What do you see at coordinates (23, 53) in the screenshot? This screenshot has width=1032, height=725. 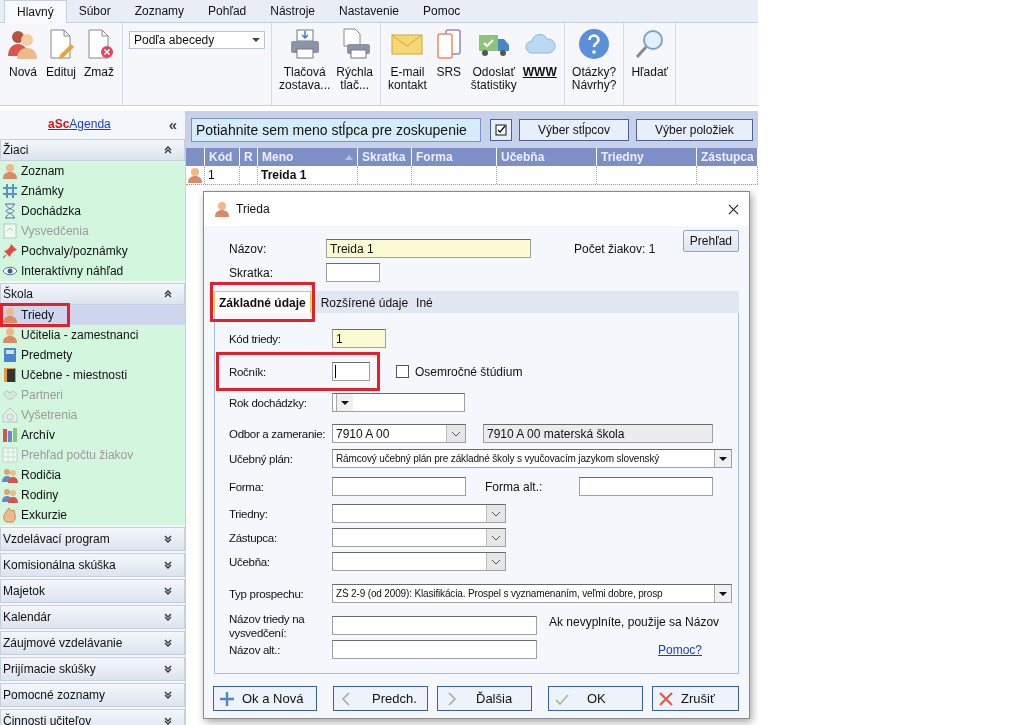 I see `ribbon-button: Nová` at bounding box center [23, 53].